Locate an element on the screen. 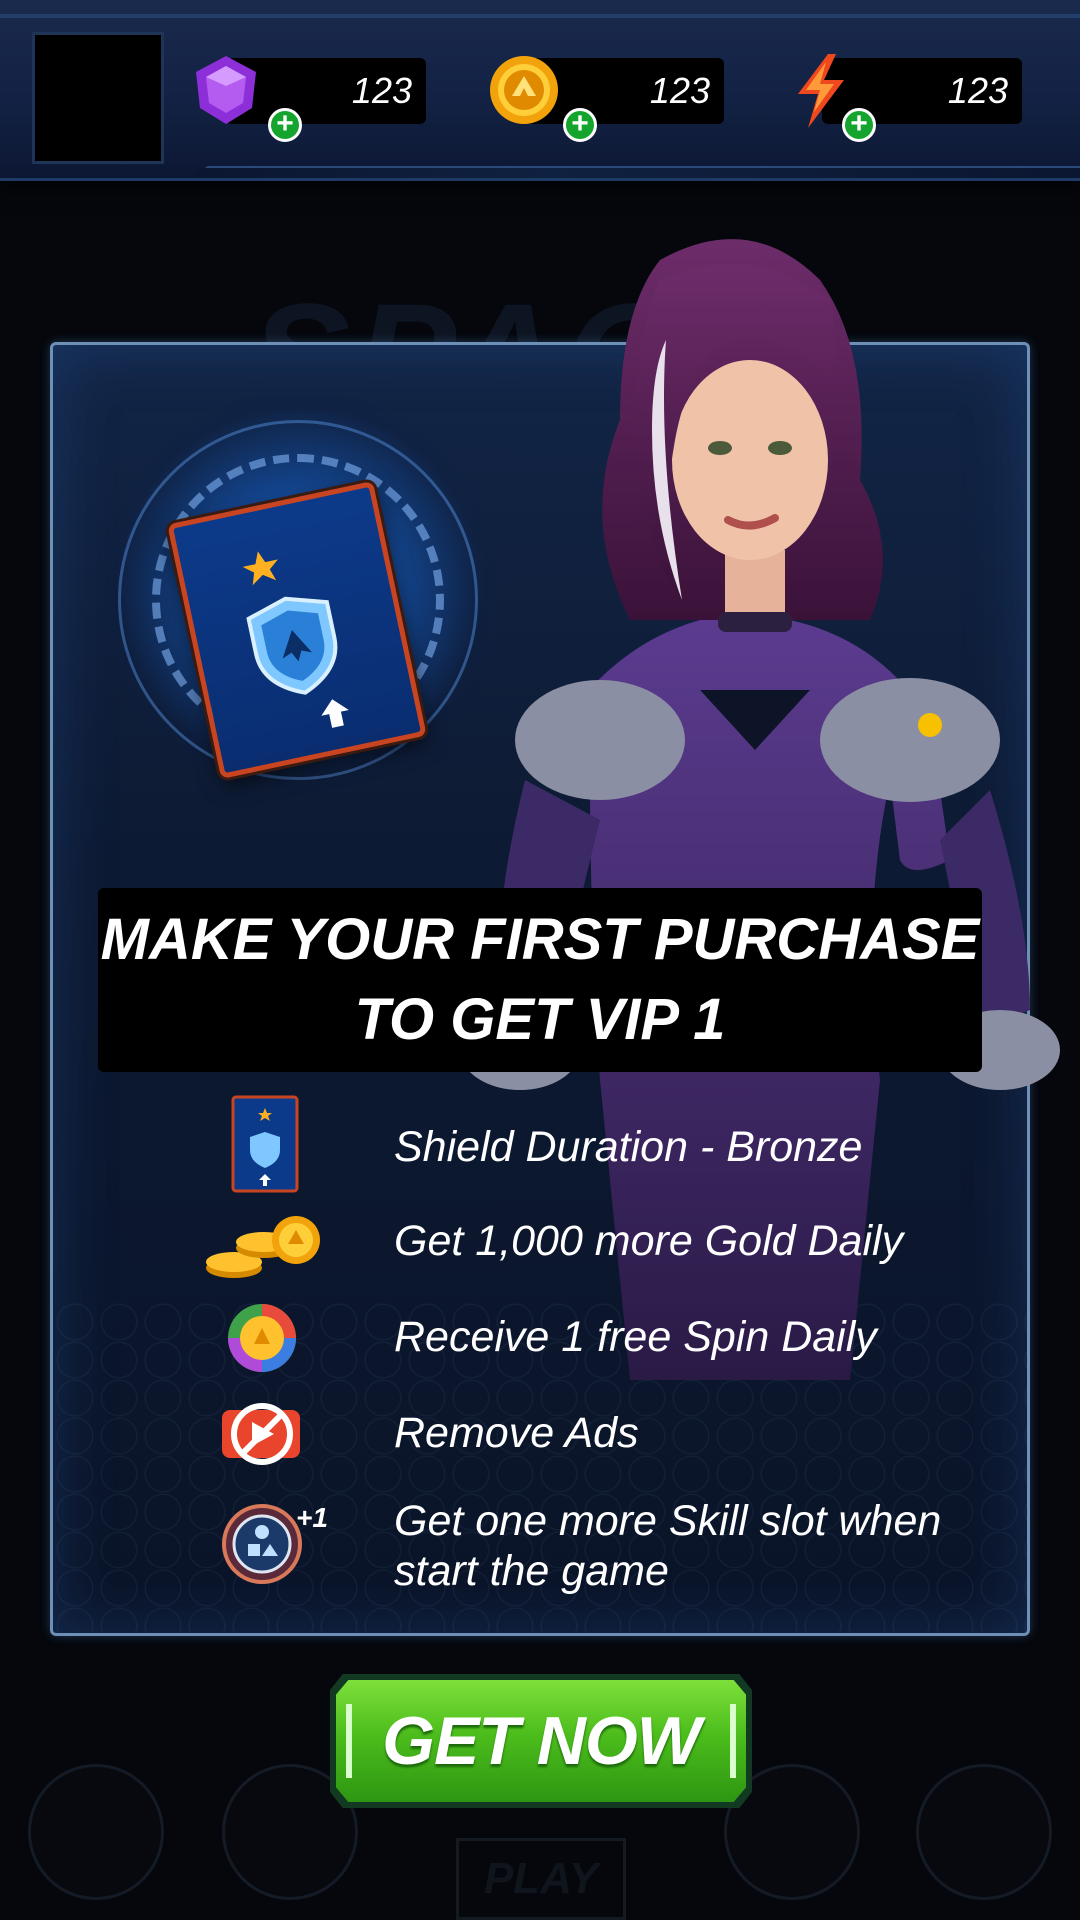  get-now-button: GET NOW is located at coordinates (541, 1741).